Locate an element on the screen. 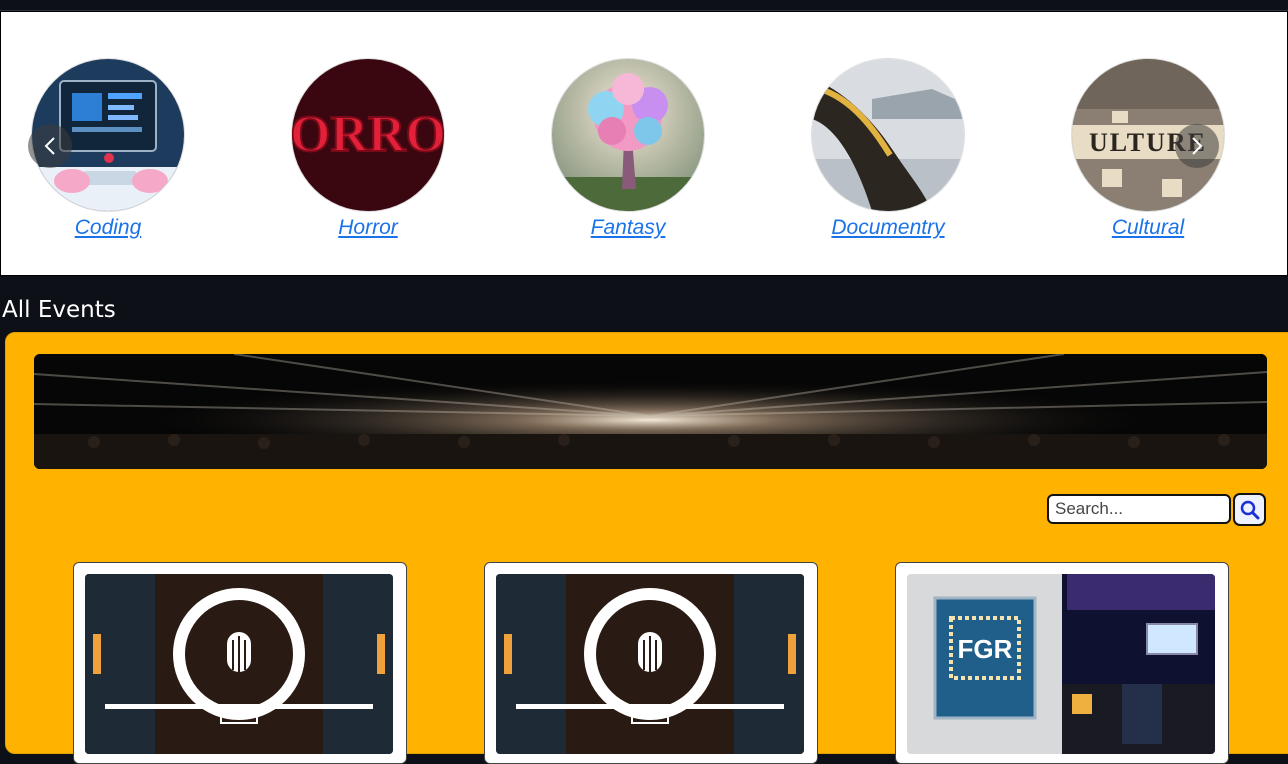 This screenshot has height=764, width=1288. category-horror: ORRO Horror is located at coordinates (368, 149).